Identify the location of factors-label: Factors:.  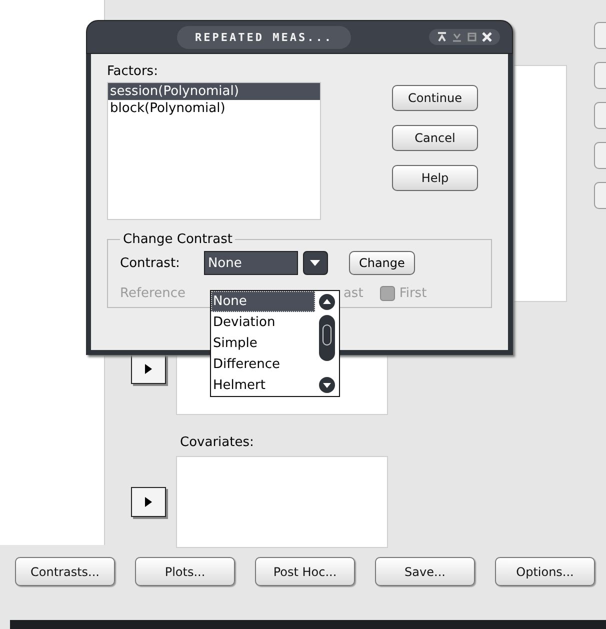
(132, 71).